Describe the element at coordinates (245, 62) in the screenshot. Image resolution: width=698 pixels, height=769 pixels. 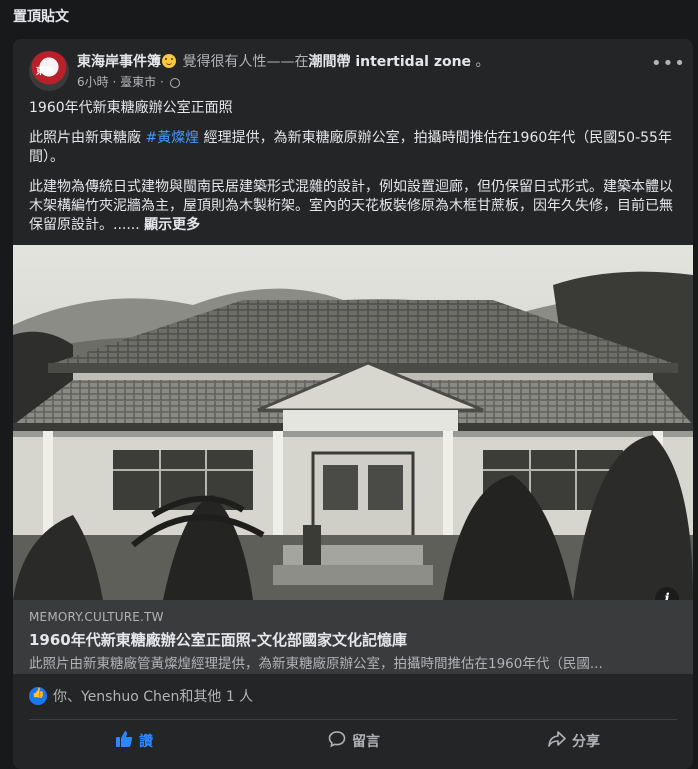
I see `feeling-text: 覺得很有人性——在` at that location.